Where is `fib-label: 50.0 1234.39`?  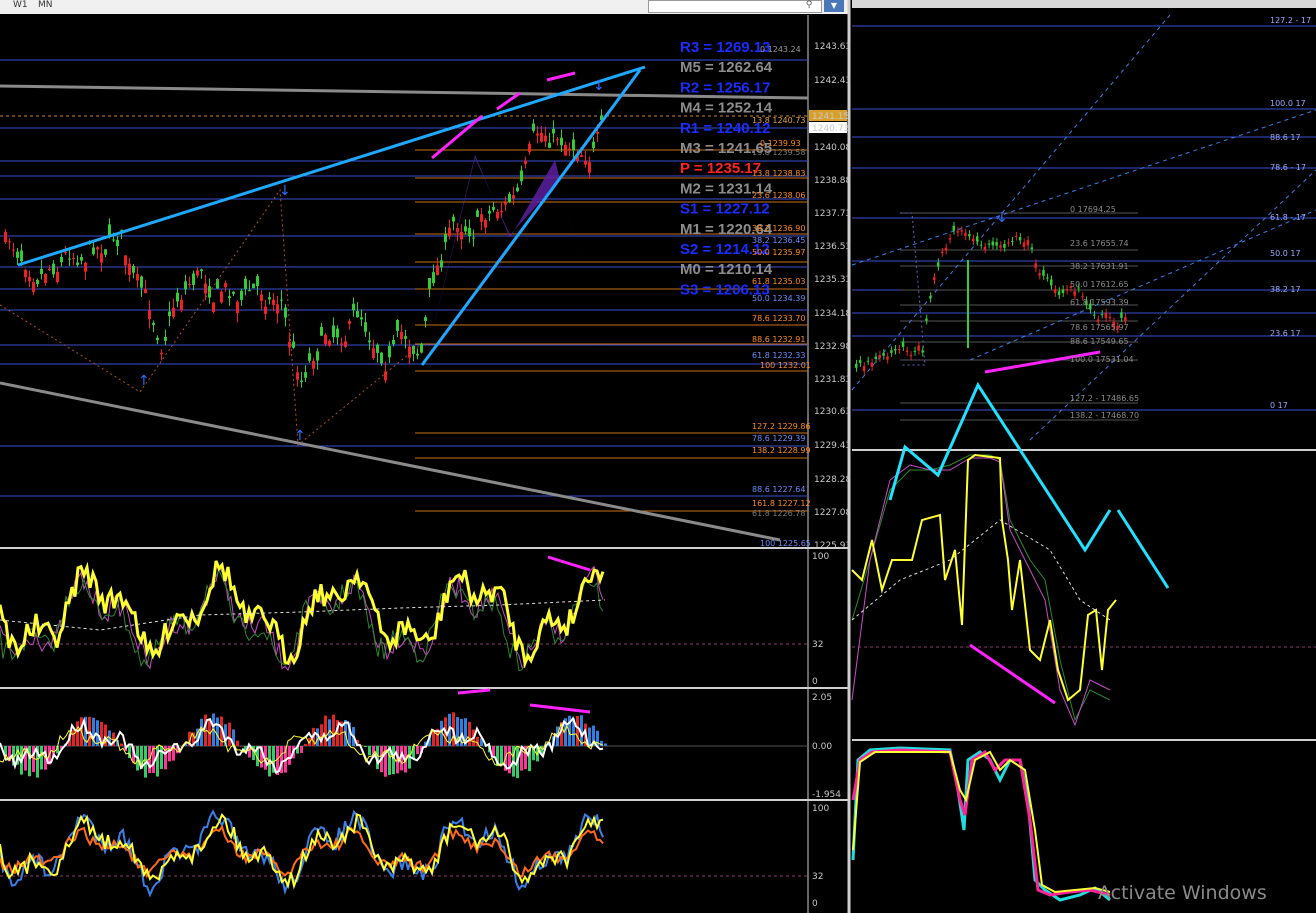 fib-label: 50.0 1234.39 is located at coordinates (778, 298).